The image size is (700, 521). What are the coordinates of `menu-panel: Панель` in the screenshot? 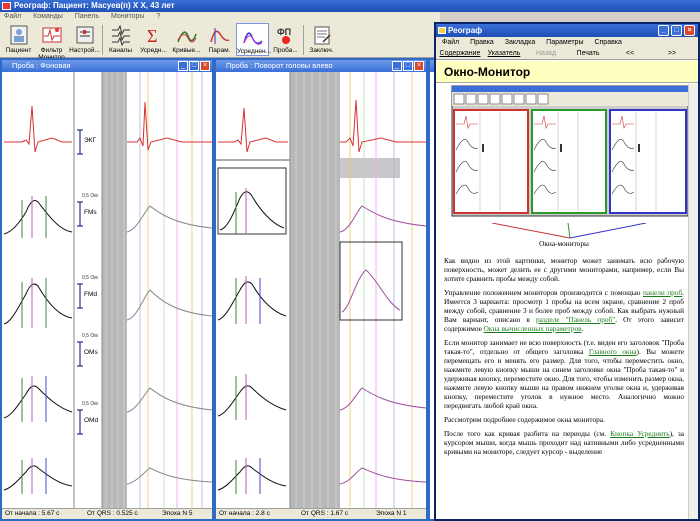 It's located at (87, 16).